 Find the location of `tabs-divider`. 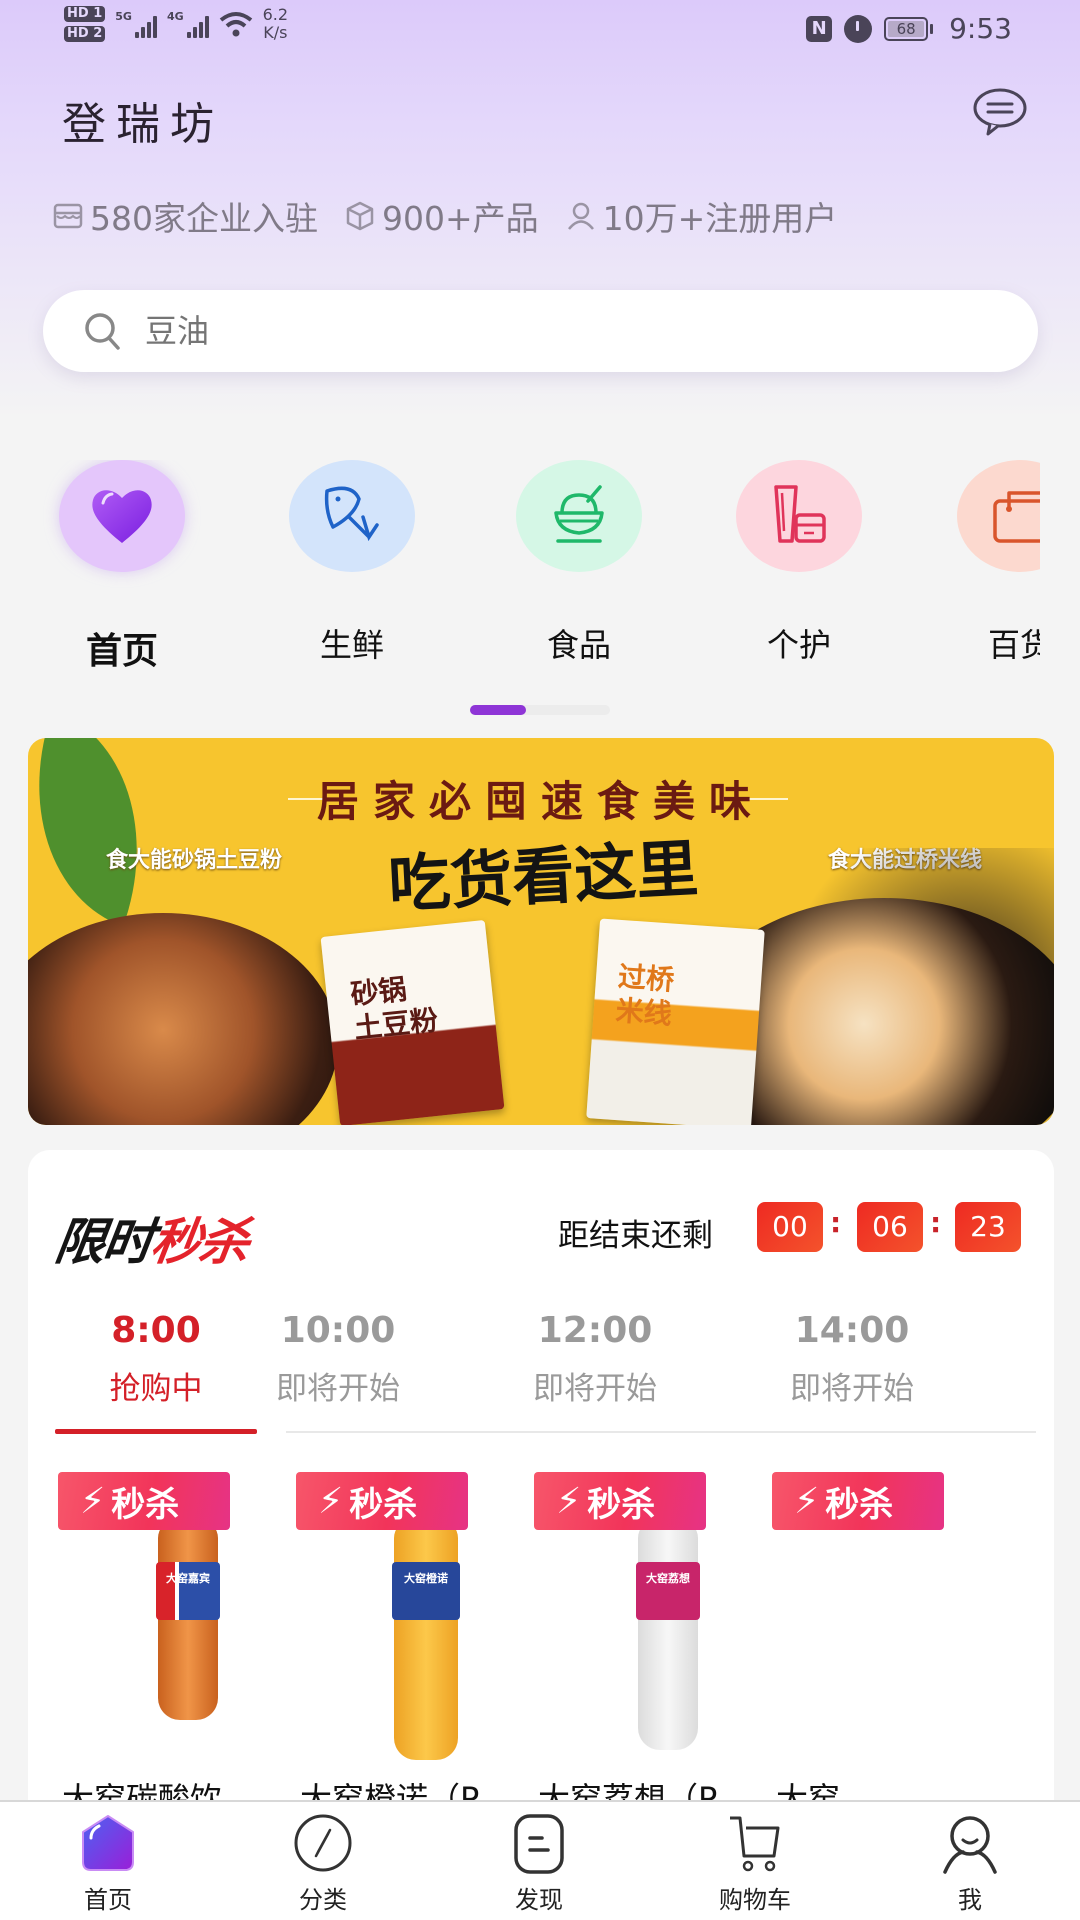

tabs-divider is located at coordinates (661, 1432).